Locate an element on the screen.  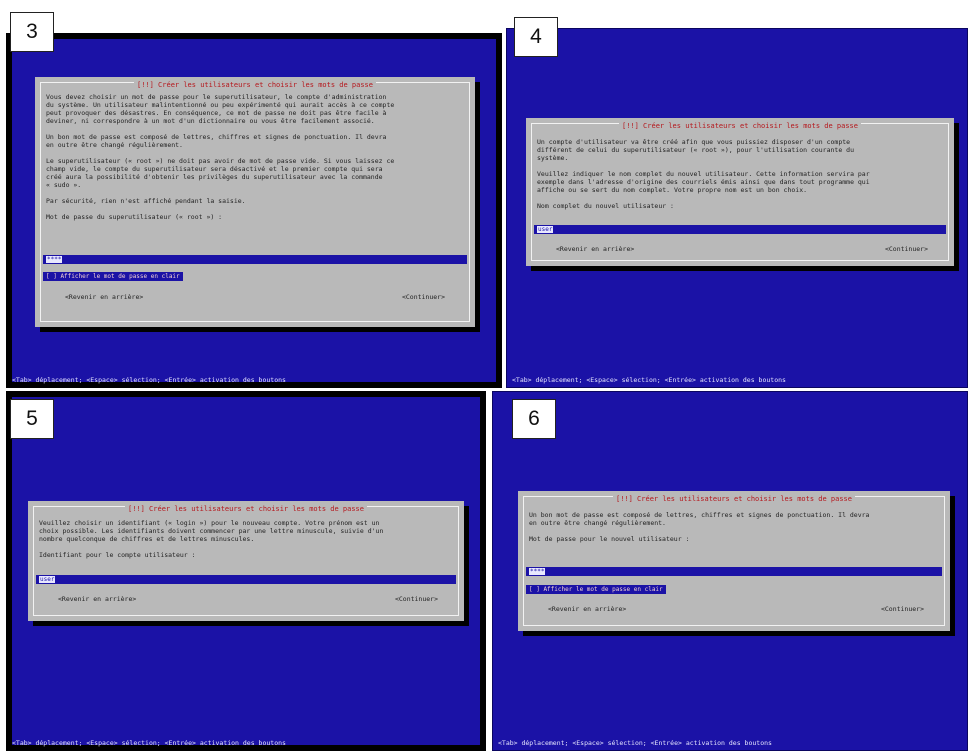
step-number: 5 is located at coordinates (32, 419).